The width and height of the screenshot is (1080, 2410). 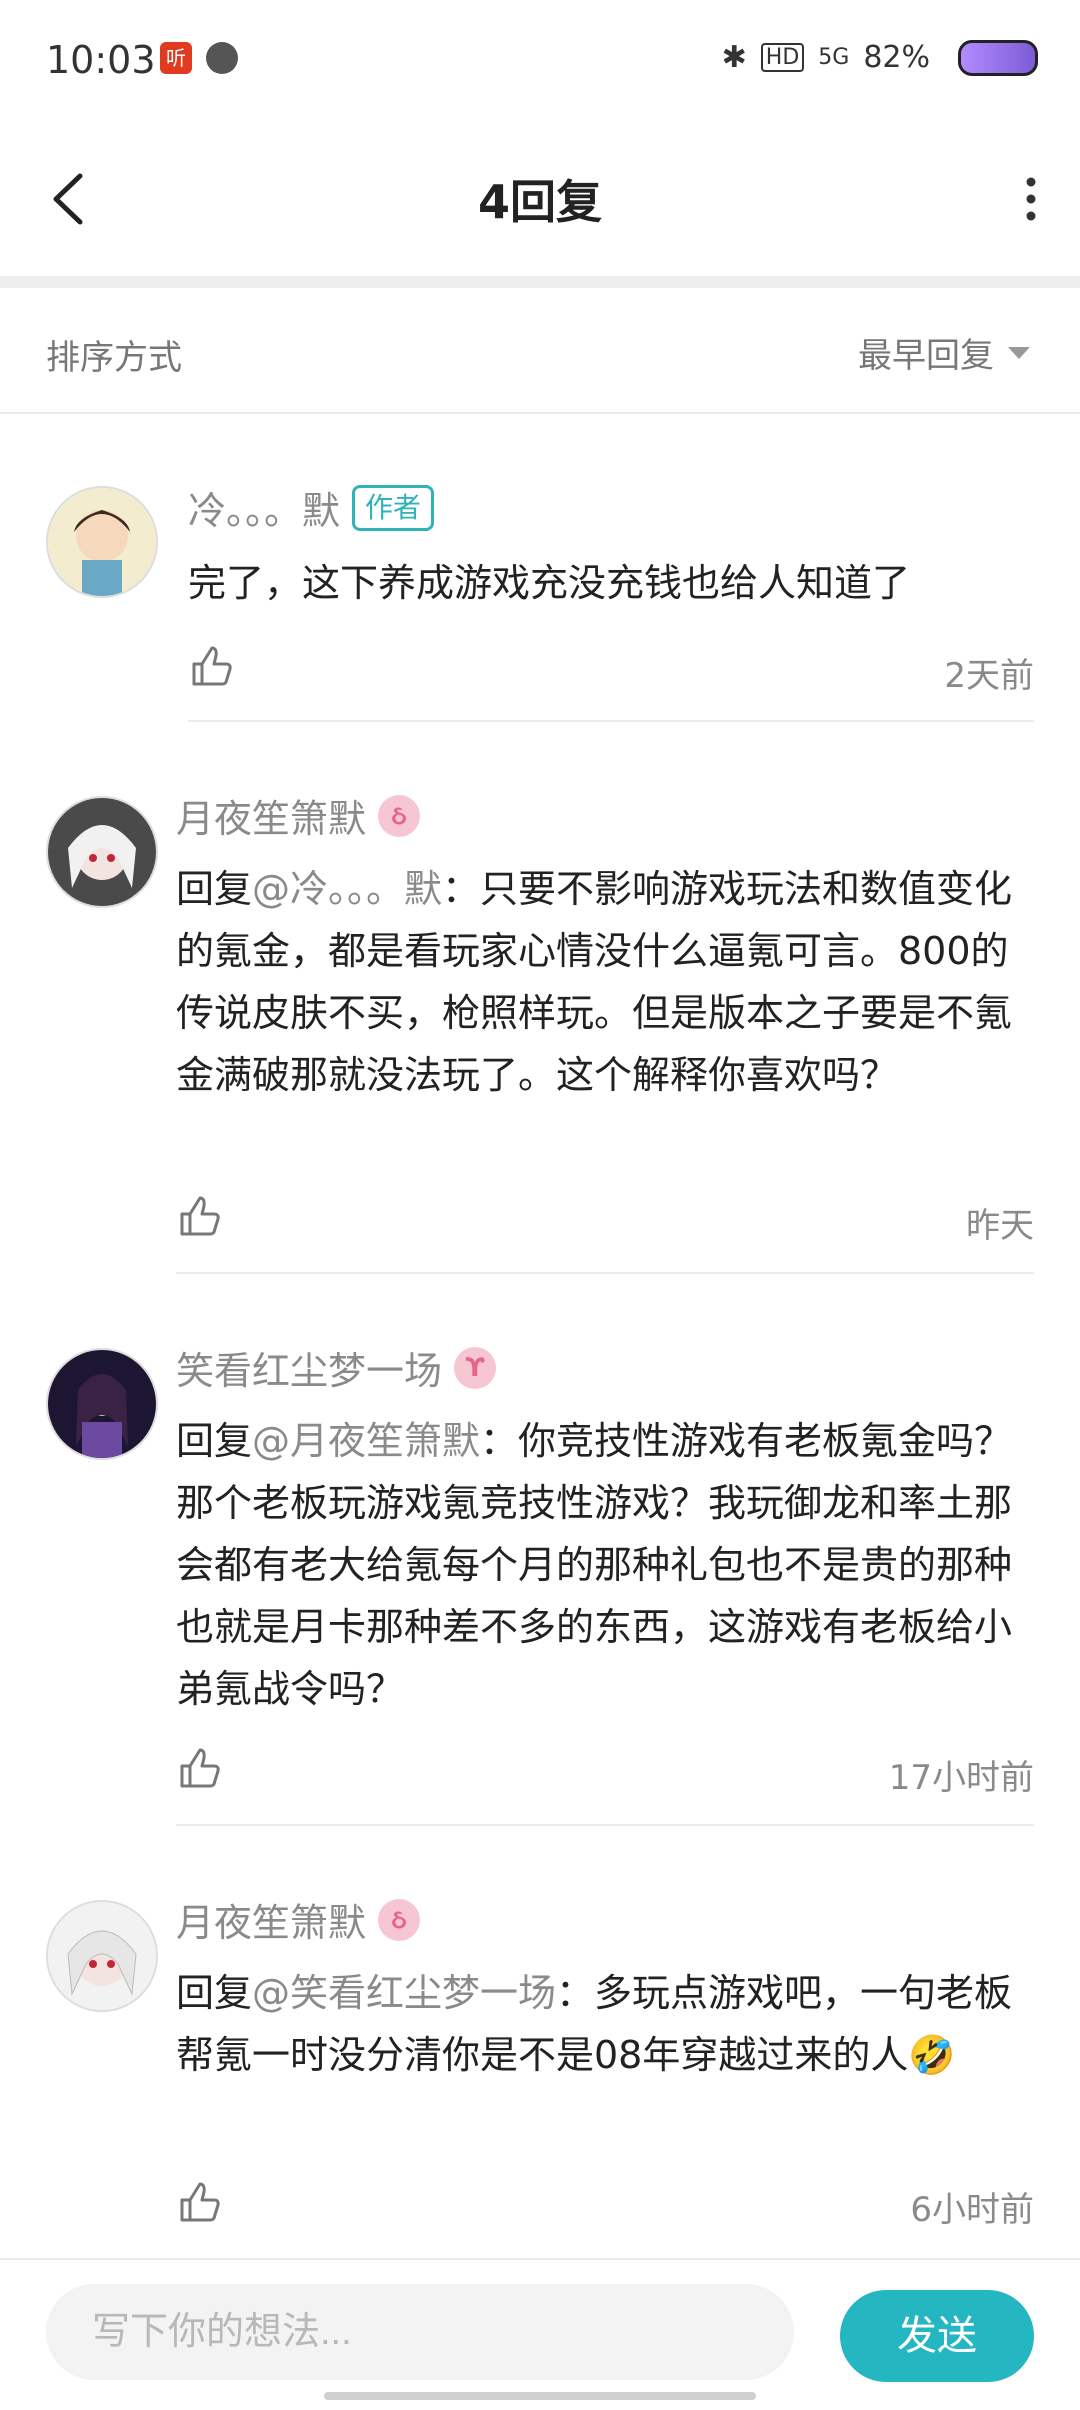 I want to click on system-icons: ✱ HD 5G 82%, so click(x=826, y=57).